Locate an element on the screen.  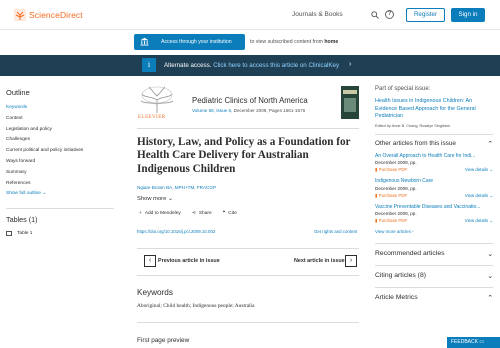
previous-article-link: Previous article in issue is located at coordinates (189, 261).